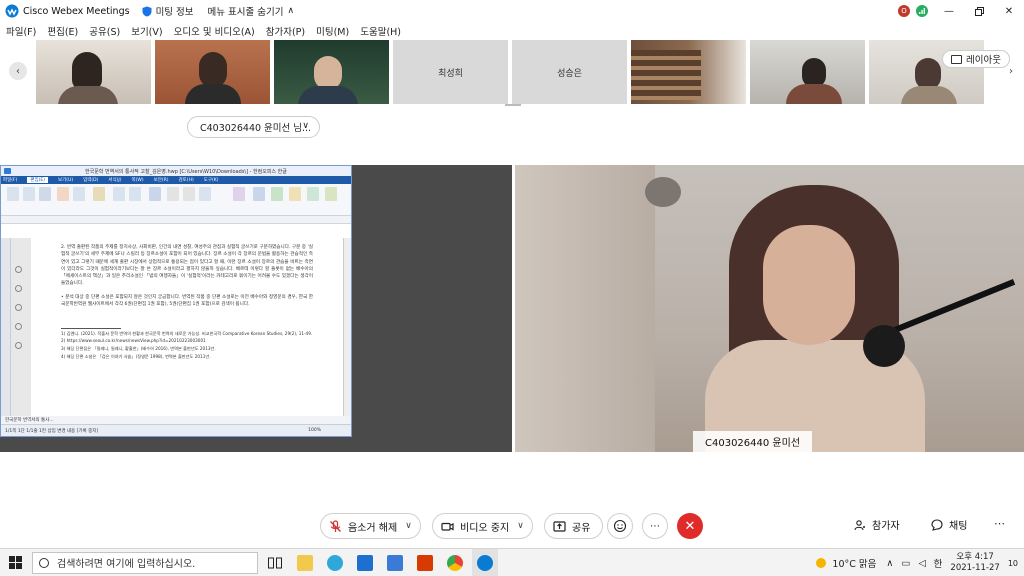 This screenshot has width=1024, height=576. I want to click on minimize-icon: —, so click(949, 11).